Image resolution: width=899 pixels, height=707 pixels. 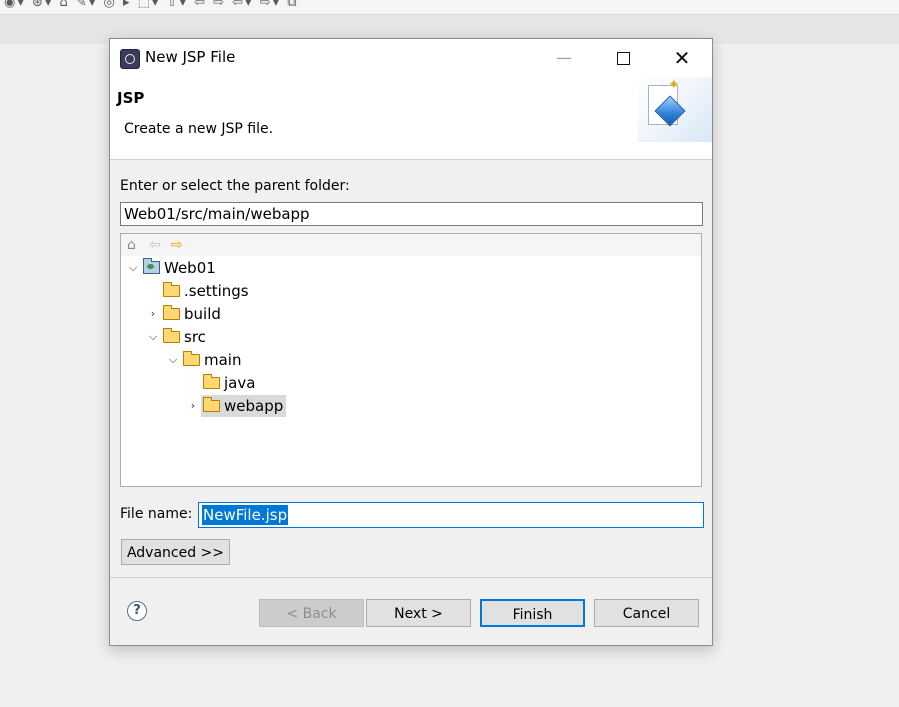 I want to click on tree-item-web01: ⌵ Web01, so click(x=172, y=268).